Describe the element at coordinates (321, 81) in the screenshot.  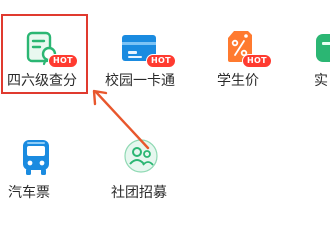
I see `grid-item-label: 实` at that location.